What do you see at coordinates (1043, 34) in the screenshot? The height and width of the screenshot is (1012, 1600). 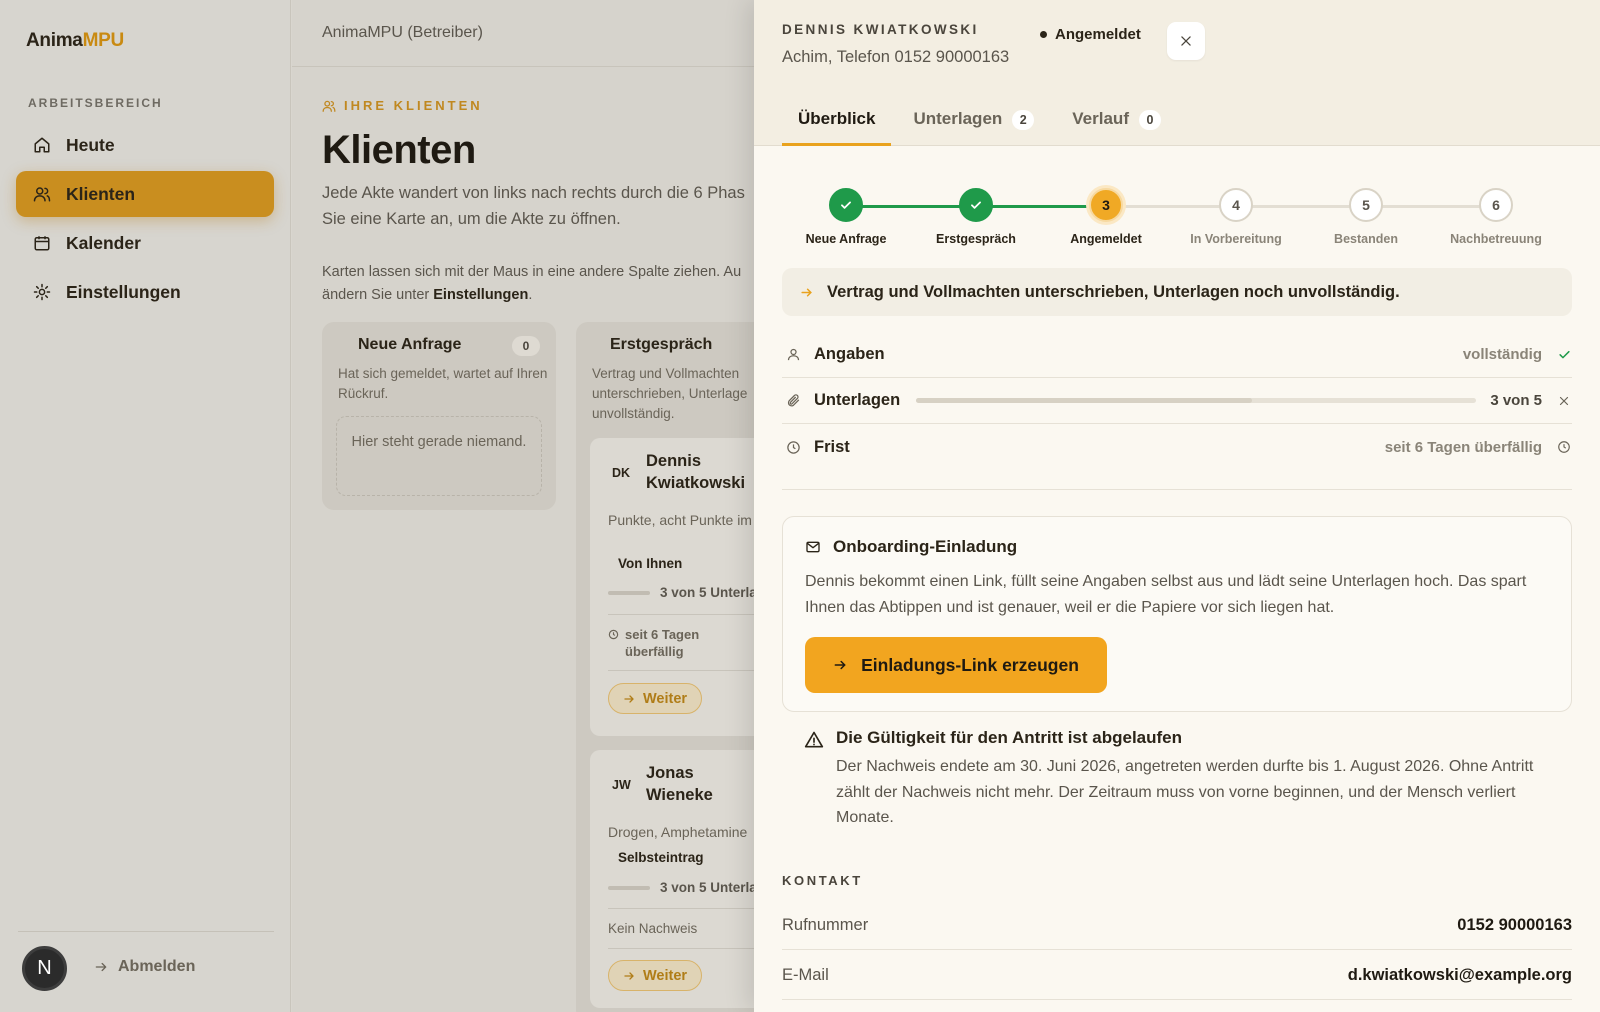 I see `status-dot` at bounding box center [1043, 34].